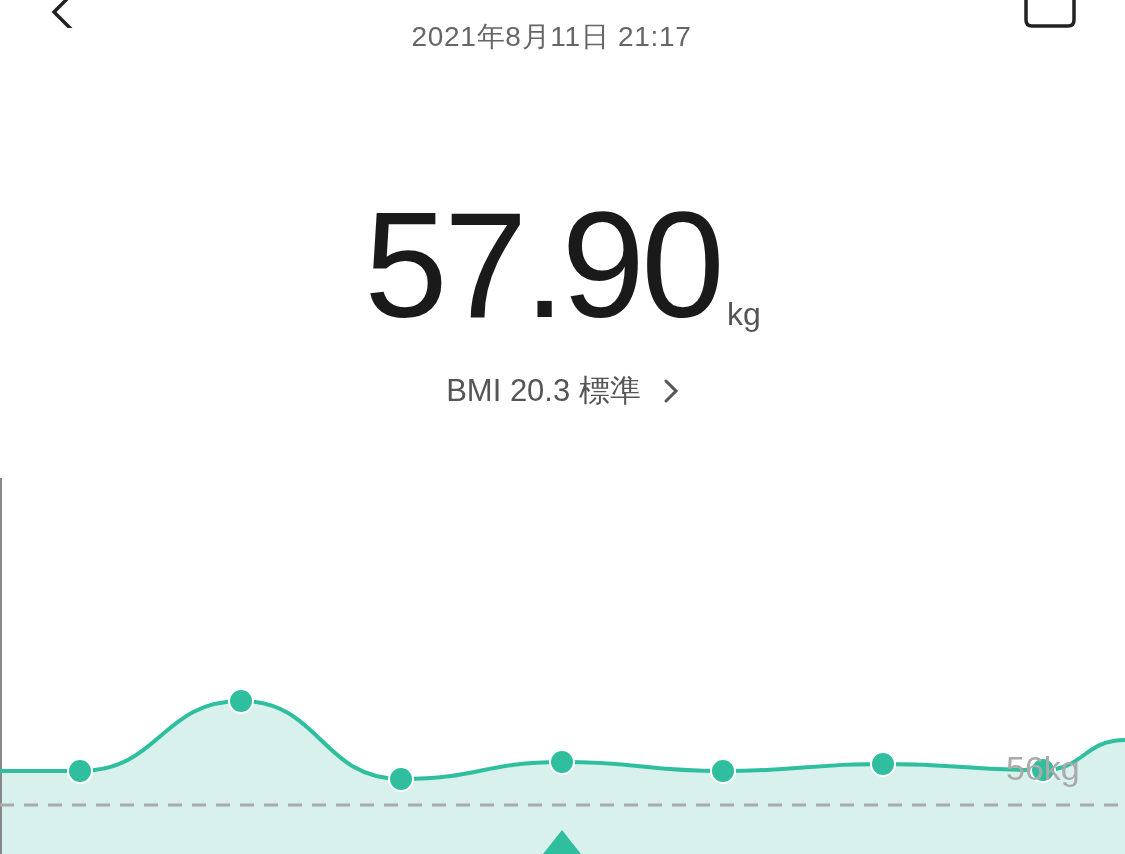  I want to click on weight-value: 57.90, so click(542, 265).